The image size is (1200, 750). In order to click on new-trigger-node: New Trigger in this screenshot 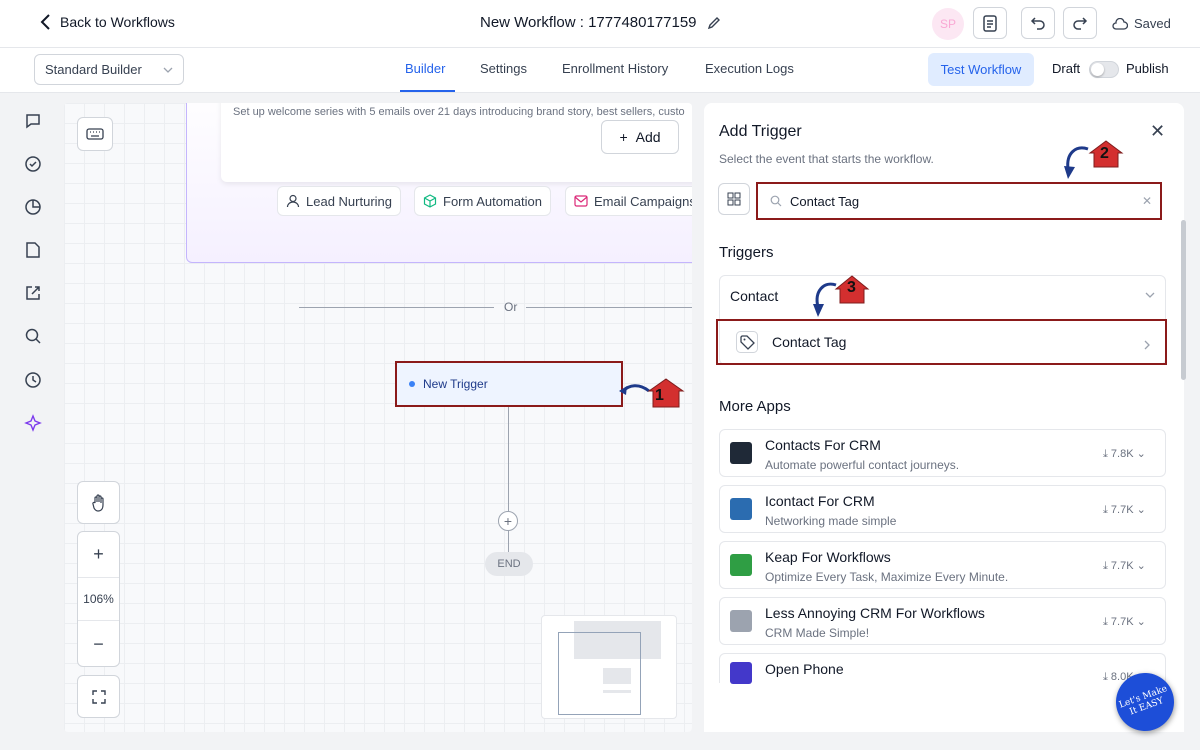, I will do `click(509, 384)`.